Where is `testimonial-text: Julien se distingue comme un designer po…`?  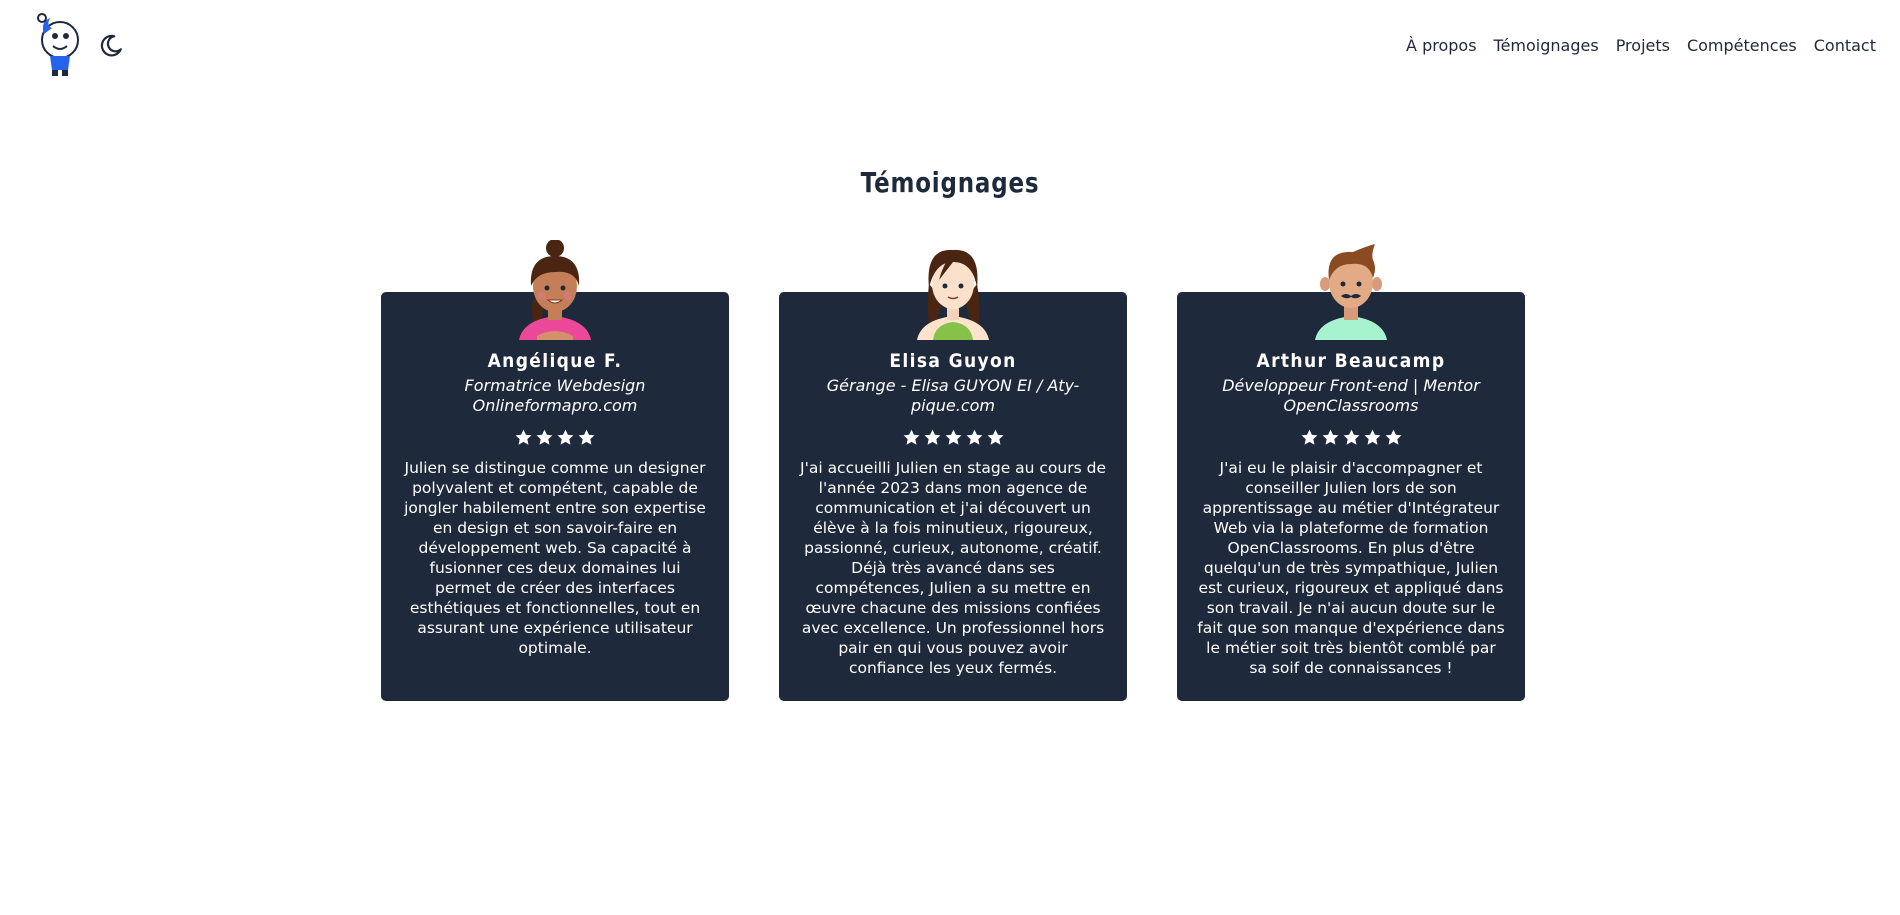 testimonial-text: Julien se distingue comme un designer po… is located at coordinates (555, 558).